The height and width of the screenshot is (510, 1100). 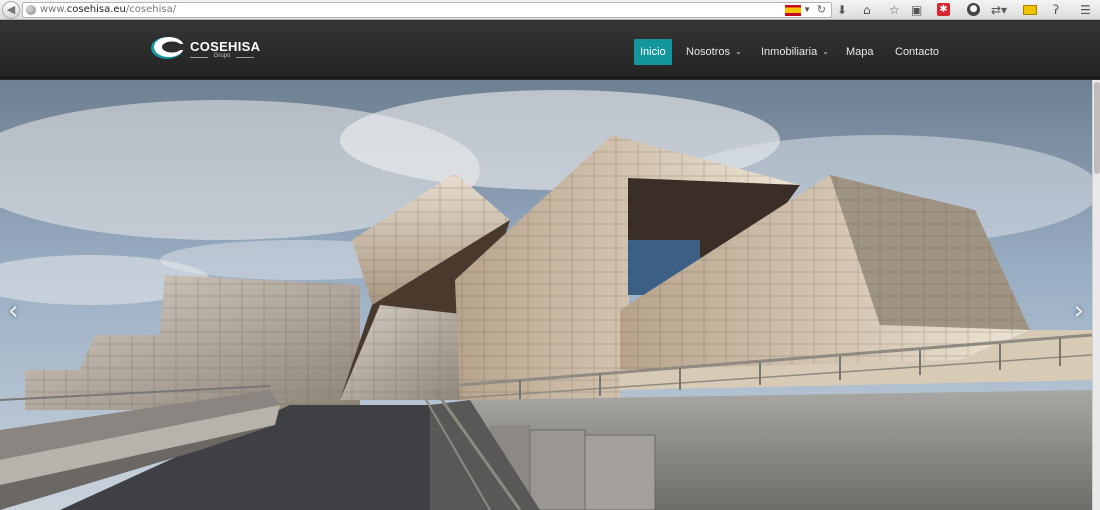 What do you see at coordinates (1096, 295) in the screenshot?
I see `page-scrollbar` at bounding box center [1096, 295].